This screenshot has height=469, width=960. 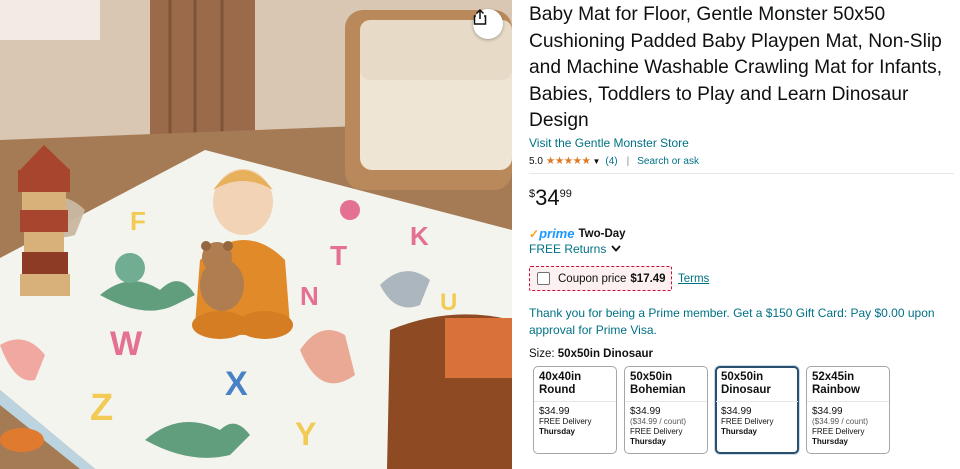 I want to click on price-fraction: 99, so click(x=565, y=194).